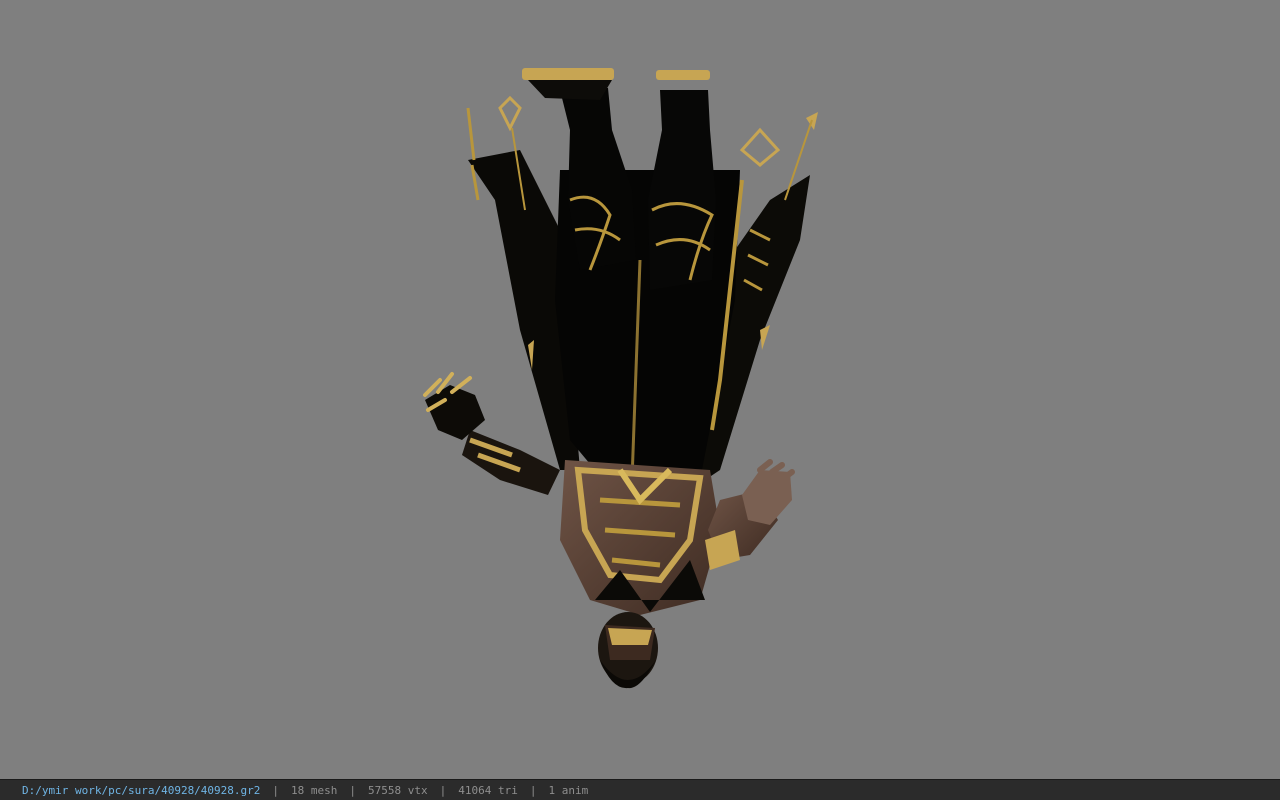 This screenshot has width=1280, height=800. Describe the element at coordinates (488, 790) in the screenshot. I see `triangle-count: 41064 tri` at that location.